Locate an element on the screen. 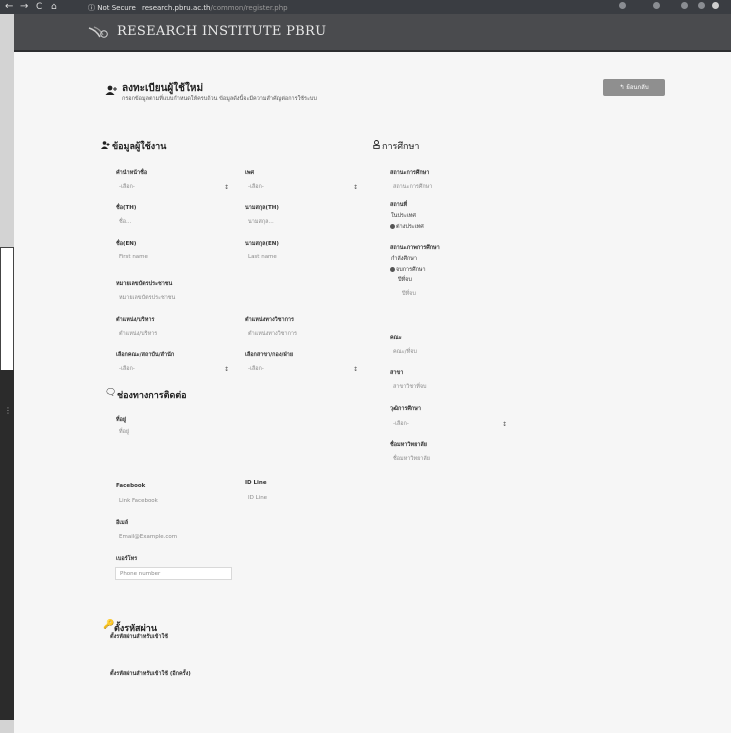 This screenshot has width=731, height=733. degree-select: -เลือก- ↕ is located at coordinates (449, 424).